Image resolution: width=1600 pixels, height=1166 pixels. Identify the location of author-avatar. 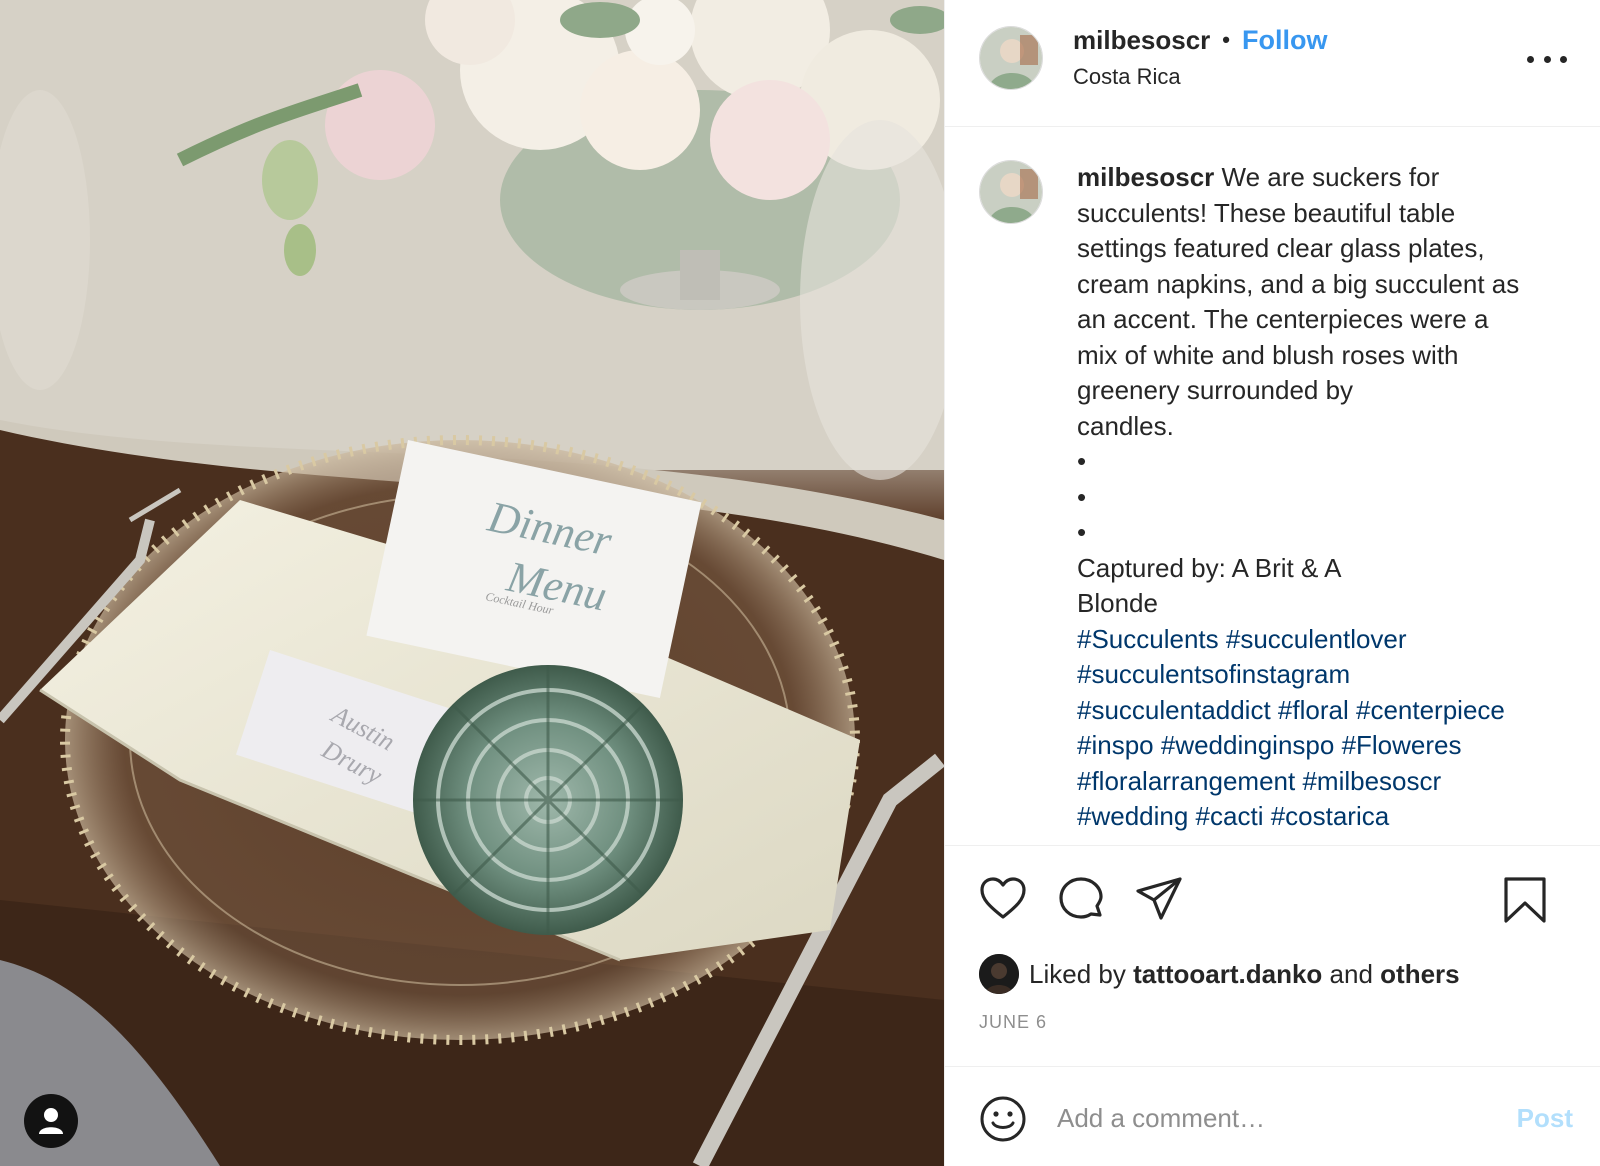
(1011, 58).